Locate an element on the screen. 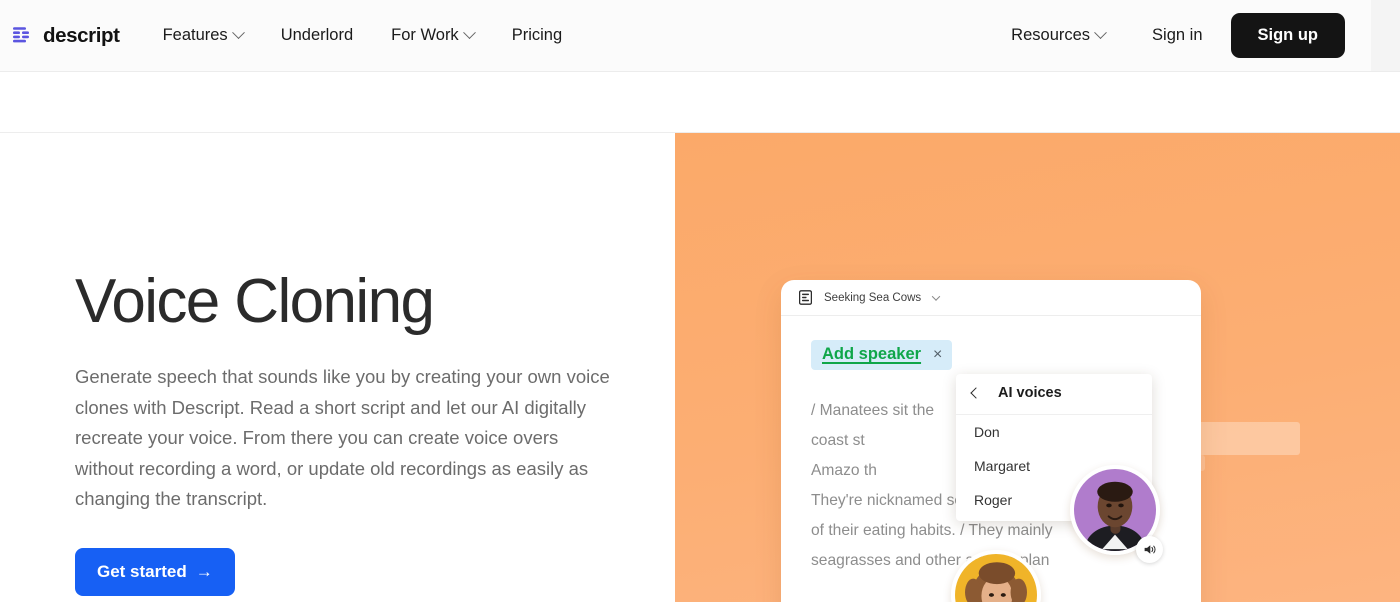  sign-in-link: Sign in is located at coordinates (1177, 35).